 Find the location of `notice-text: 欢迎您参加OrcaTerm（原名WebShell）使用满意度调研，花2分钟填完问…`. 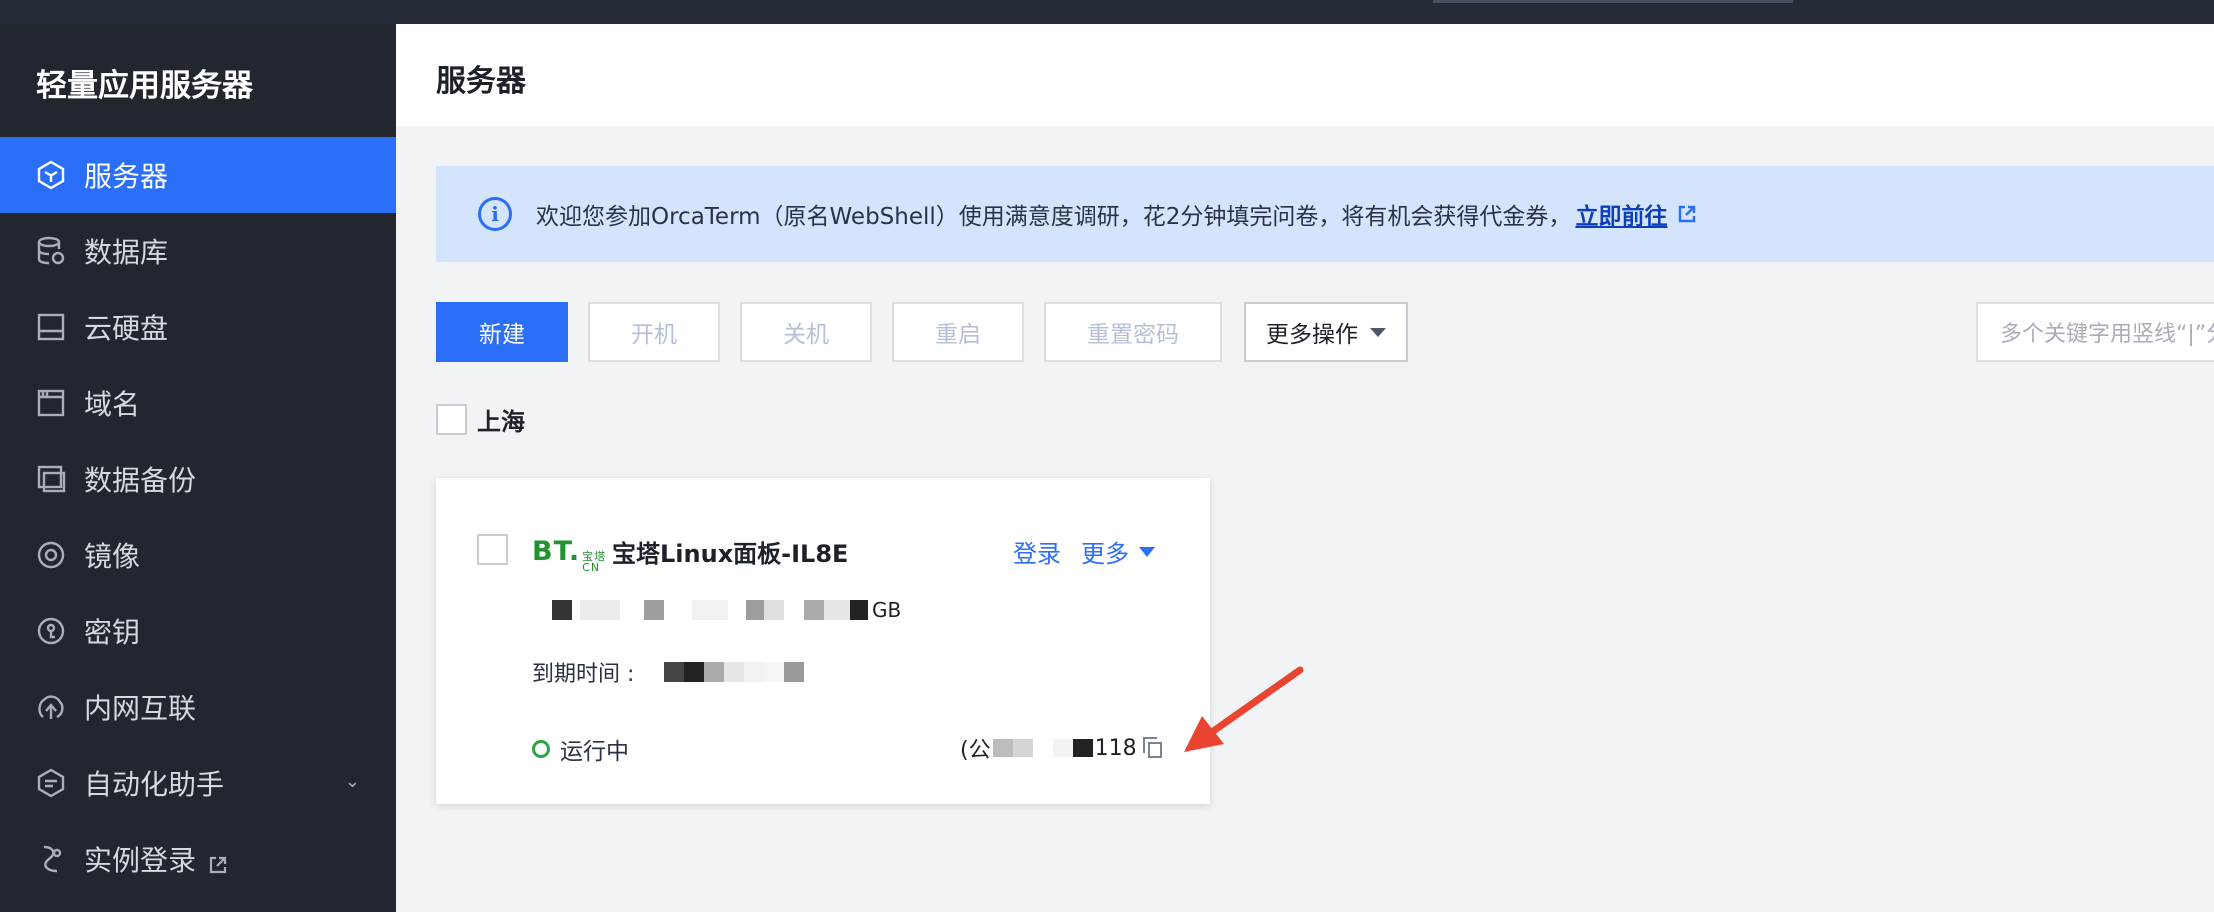

notice-text: 欢迎您参加OrcaTerm（原名WebShell）使用满意度调研，花2分钟填完问… is located at coordinates (1054, 217).